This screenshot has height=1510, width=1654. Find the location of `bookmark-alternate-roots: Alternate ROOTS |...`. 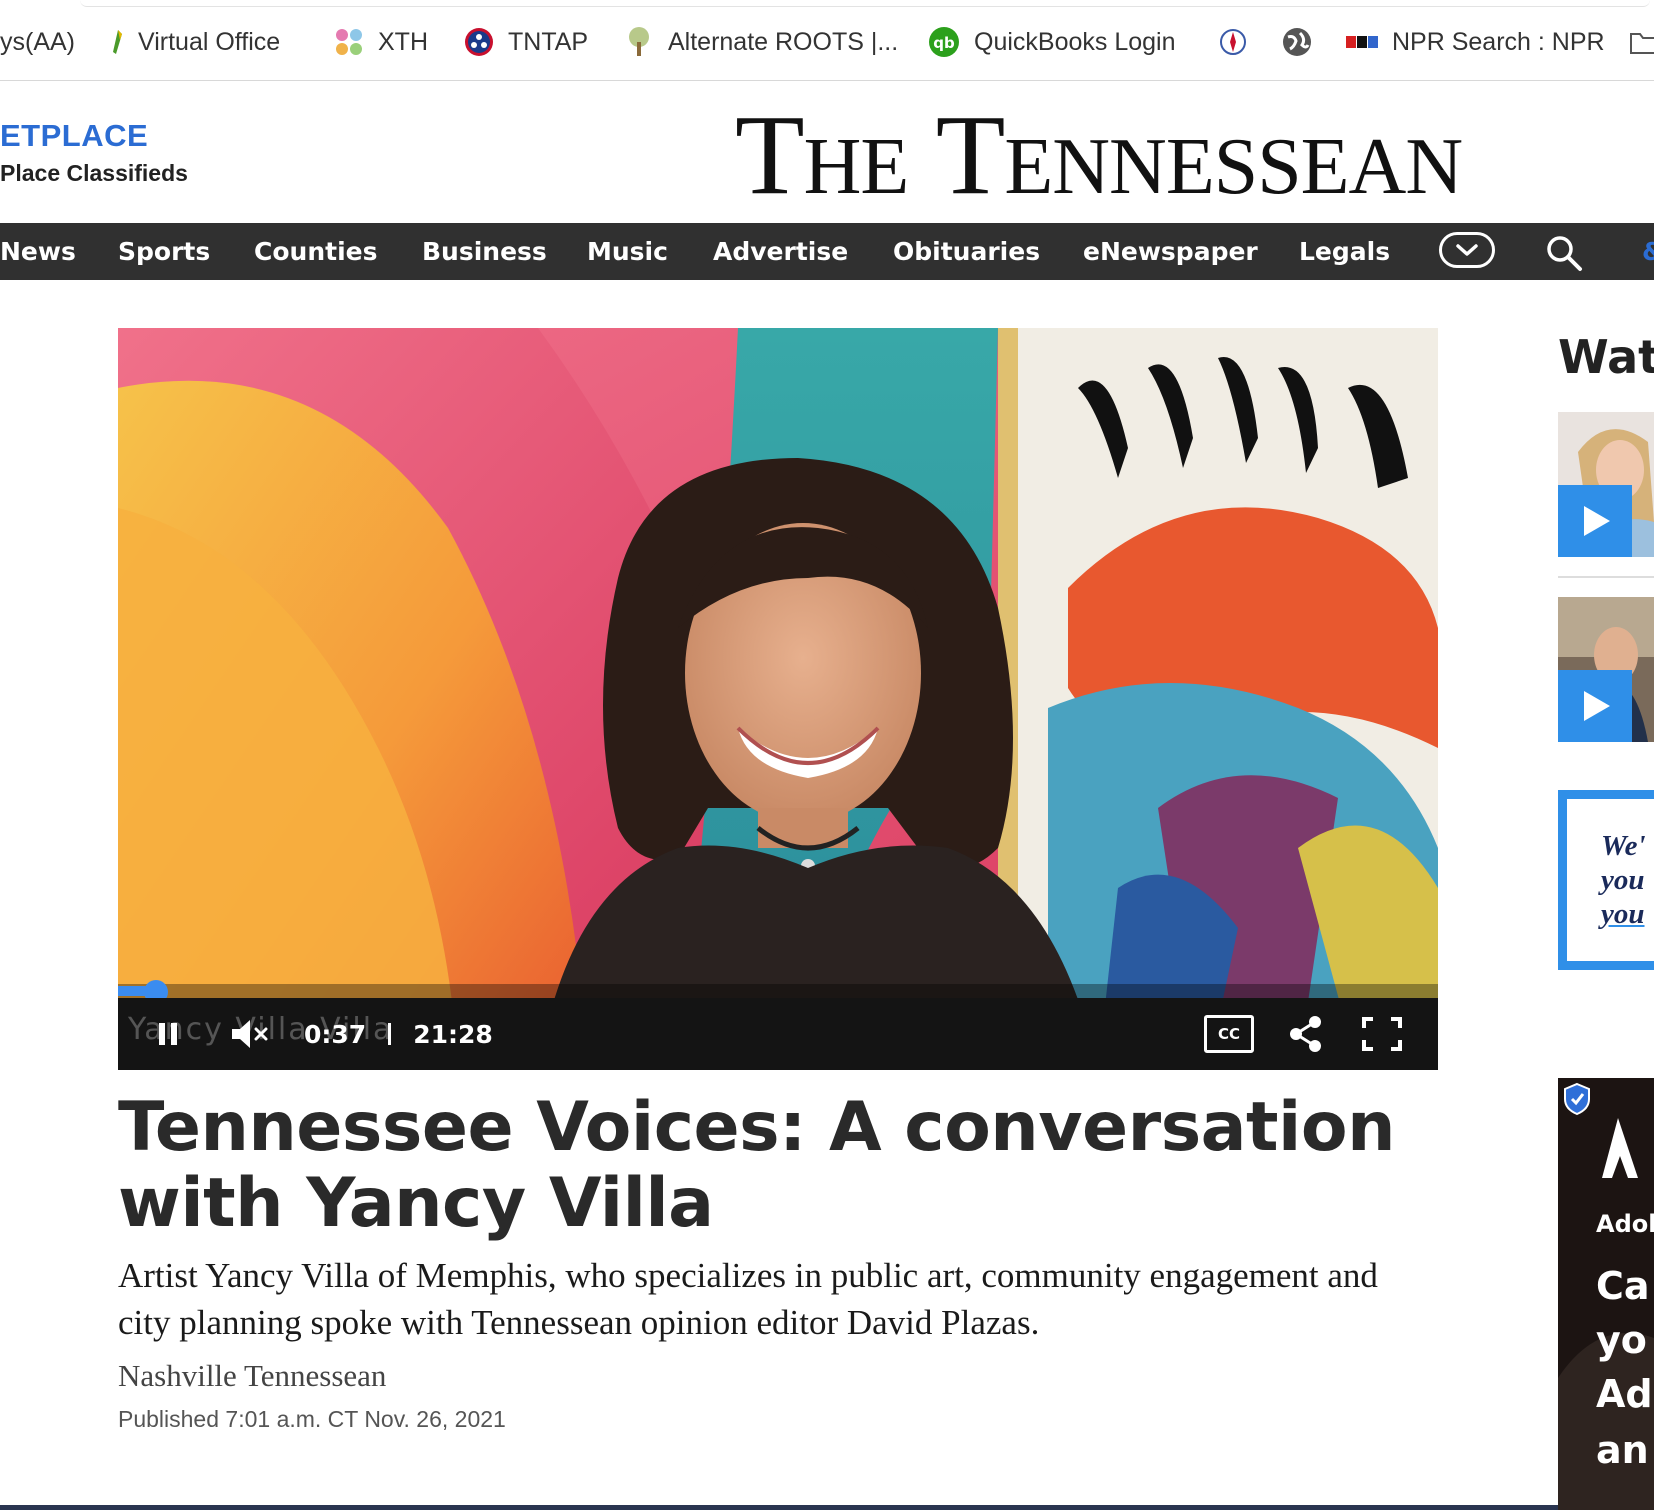

bookmark-alternate-roots: Alternate ROOTS |... is located at coordinates (761, 42).